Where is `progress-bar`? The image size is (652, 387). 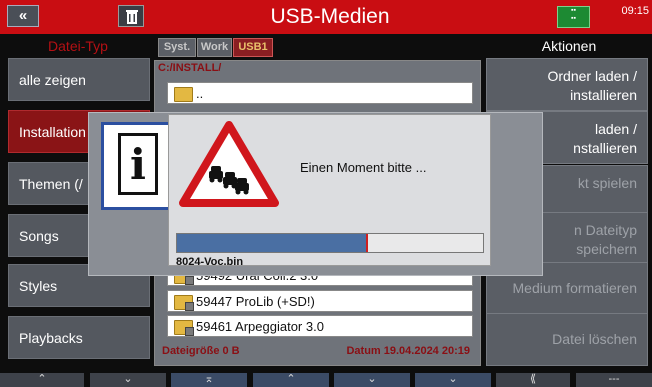
progress-bar is located at coordinates (330, 243).